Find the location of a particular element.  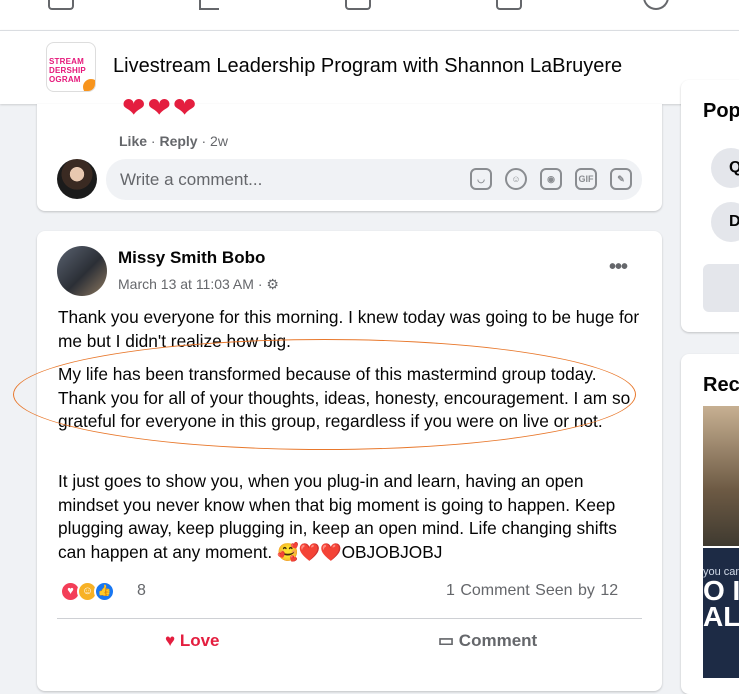

groups-icon is located at coordinates (656, 5).